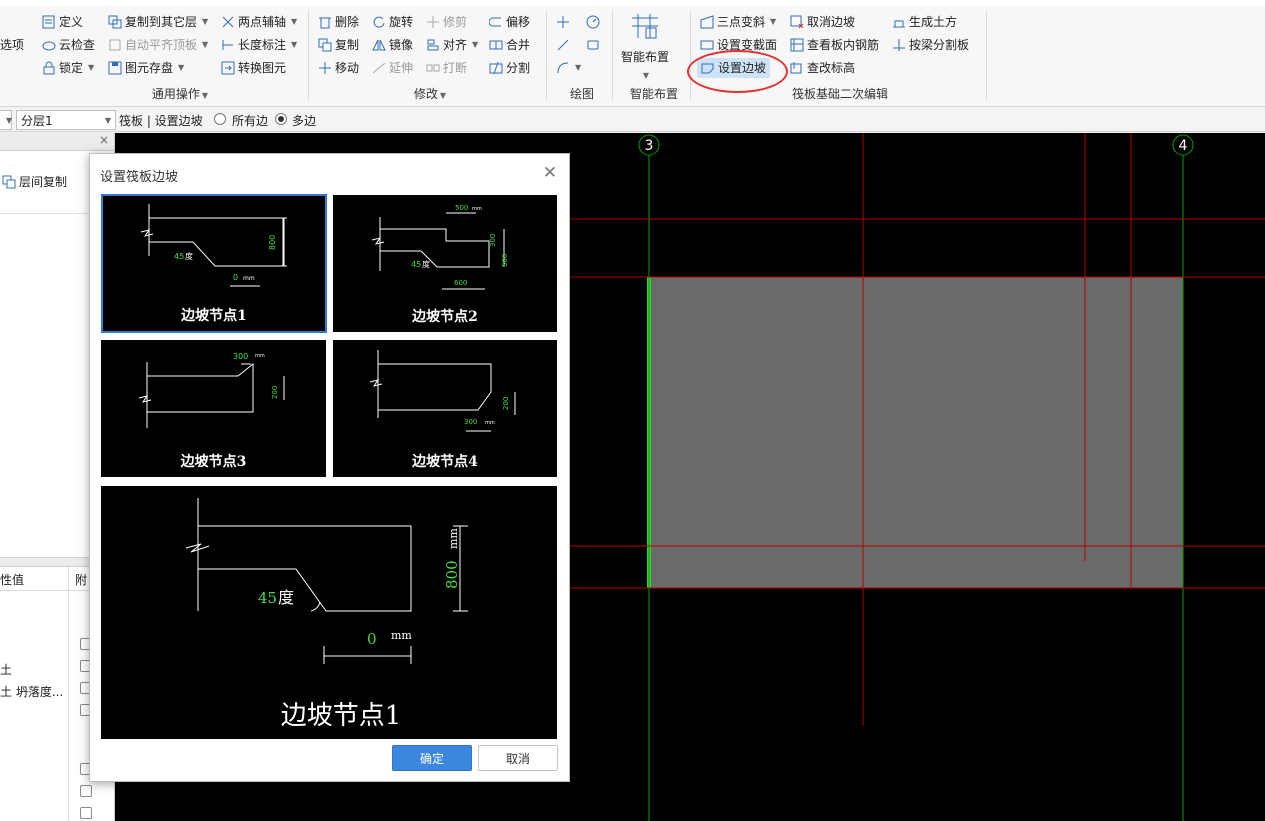  I want to click on copy-floor-icon, so click(115, 22).